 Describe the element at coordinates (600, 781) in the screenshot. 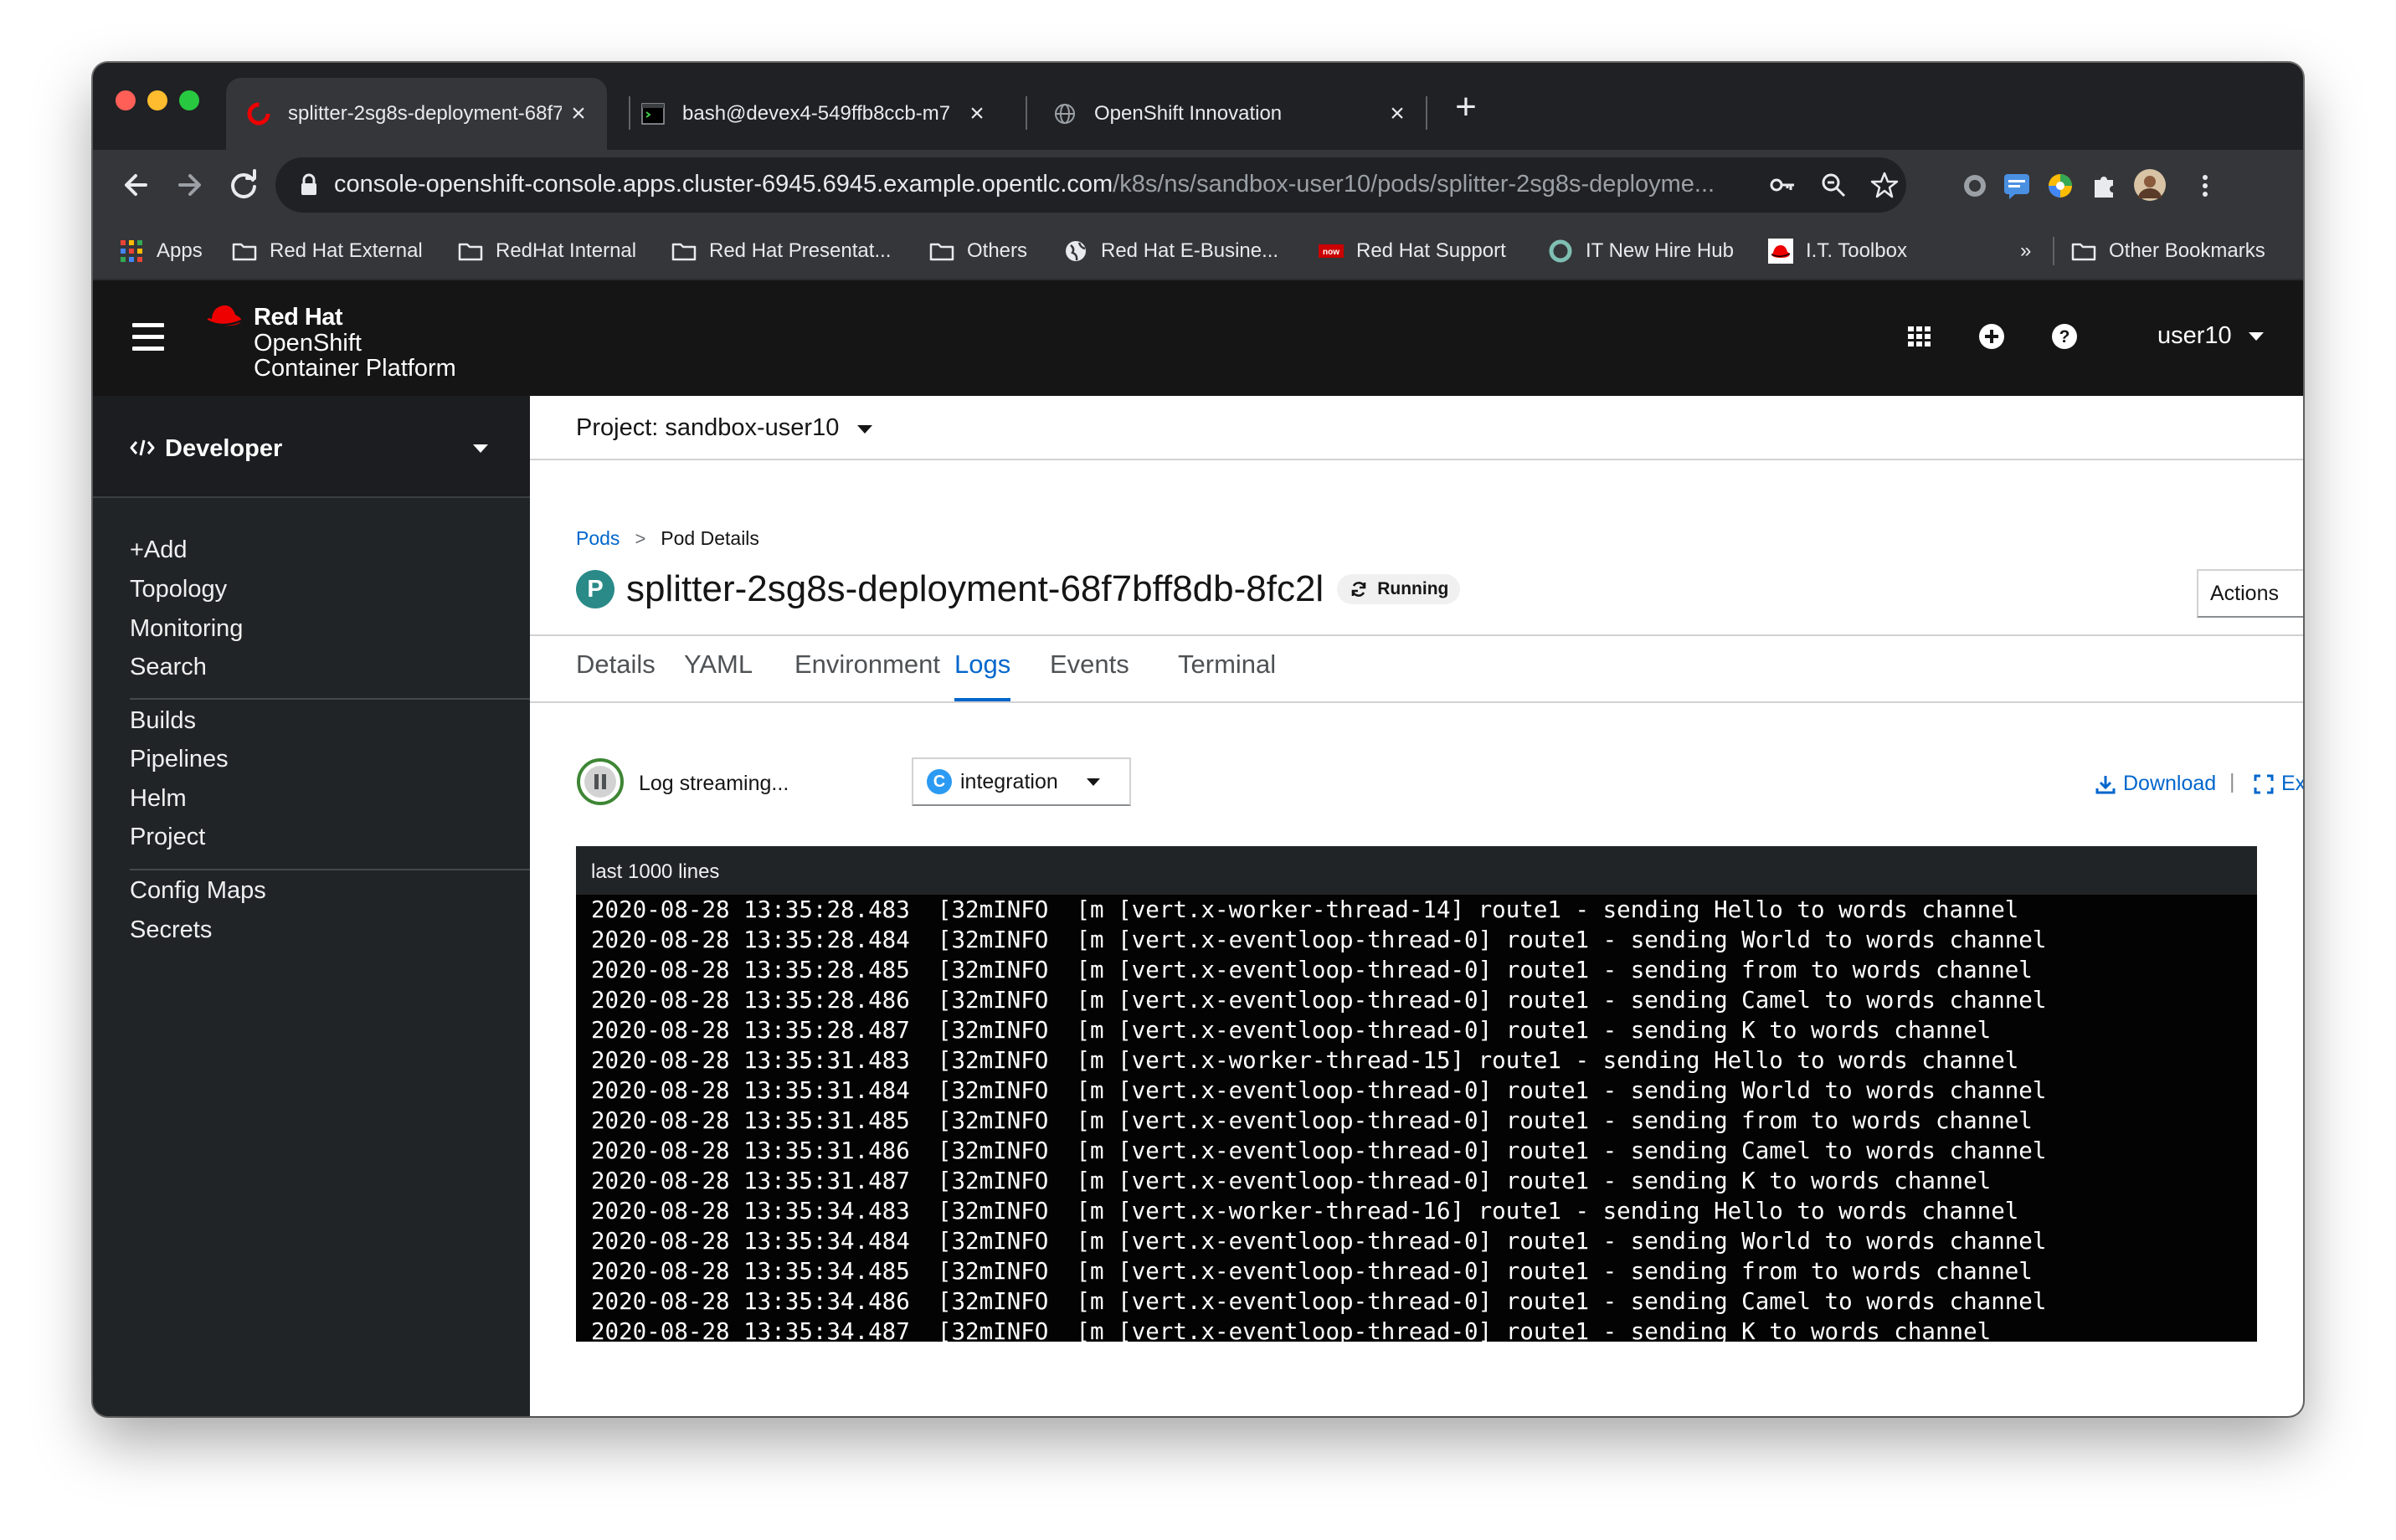

I see `pause-icon` at that location.